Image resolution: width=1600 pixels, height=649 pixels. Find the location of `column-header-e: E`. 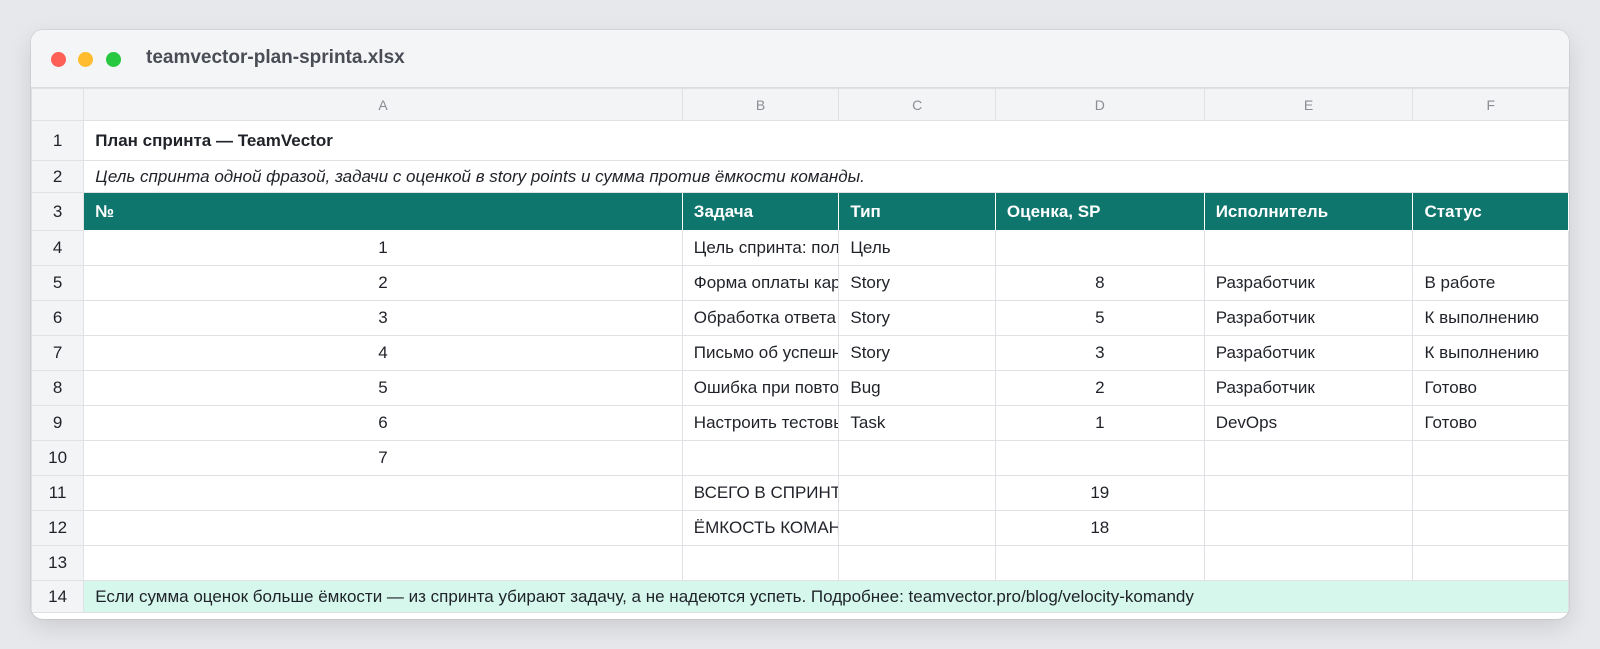

column-header-e: E is located at coordinates (1308, 104).